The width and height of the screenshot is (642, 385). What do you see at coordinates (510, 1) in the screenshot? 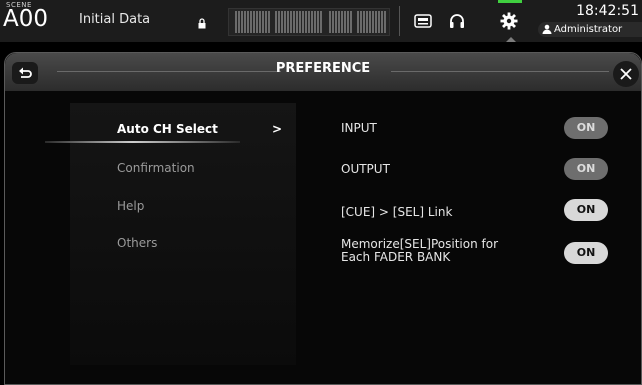
I see `active-indicator` at bounding box center [510, 1].